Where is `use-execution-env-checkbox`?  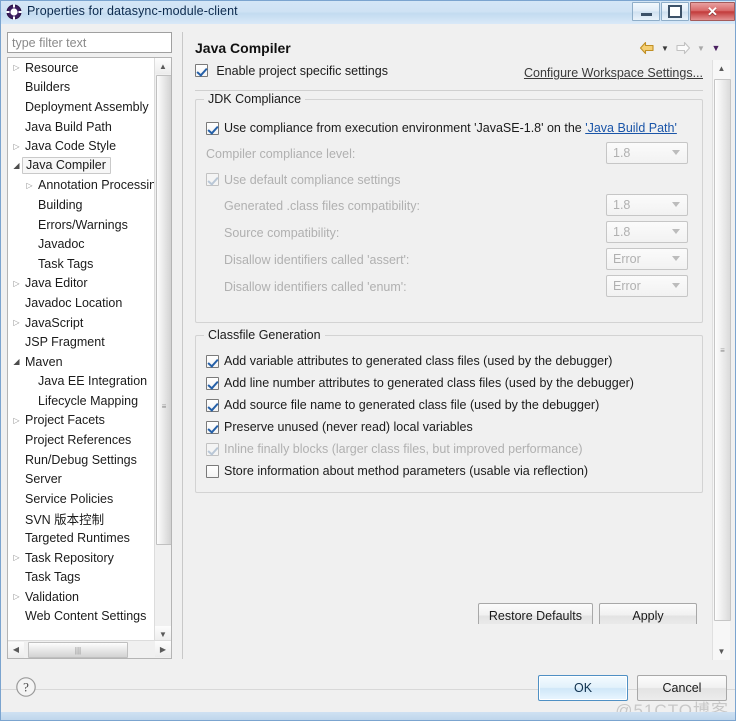
use-execution-env-checkbox is located at coordinates (212, 128).